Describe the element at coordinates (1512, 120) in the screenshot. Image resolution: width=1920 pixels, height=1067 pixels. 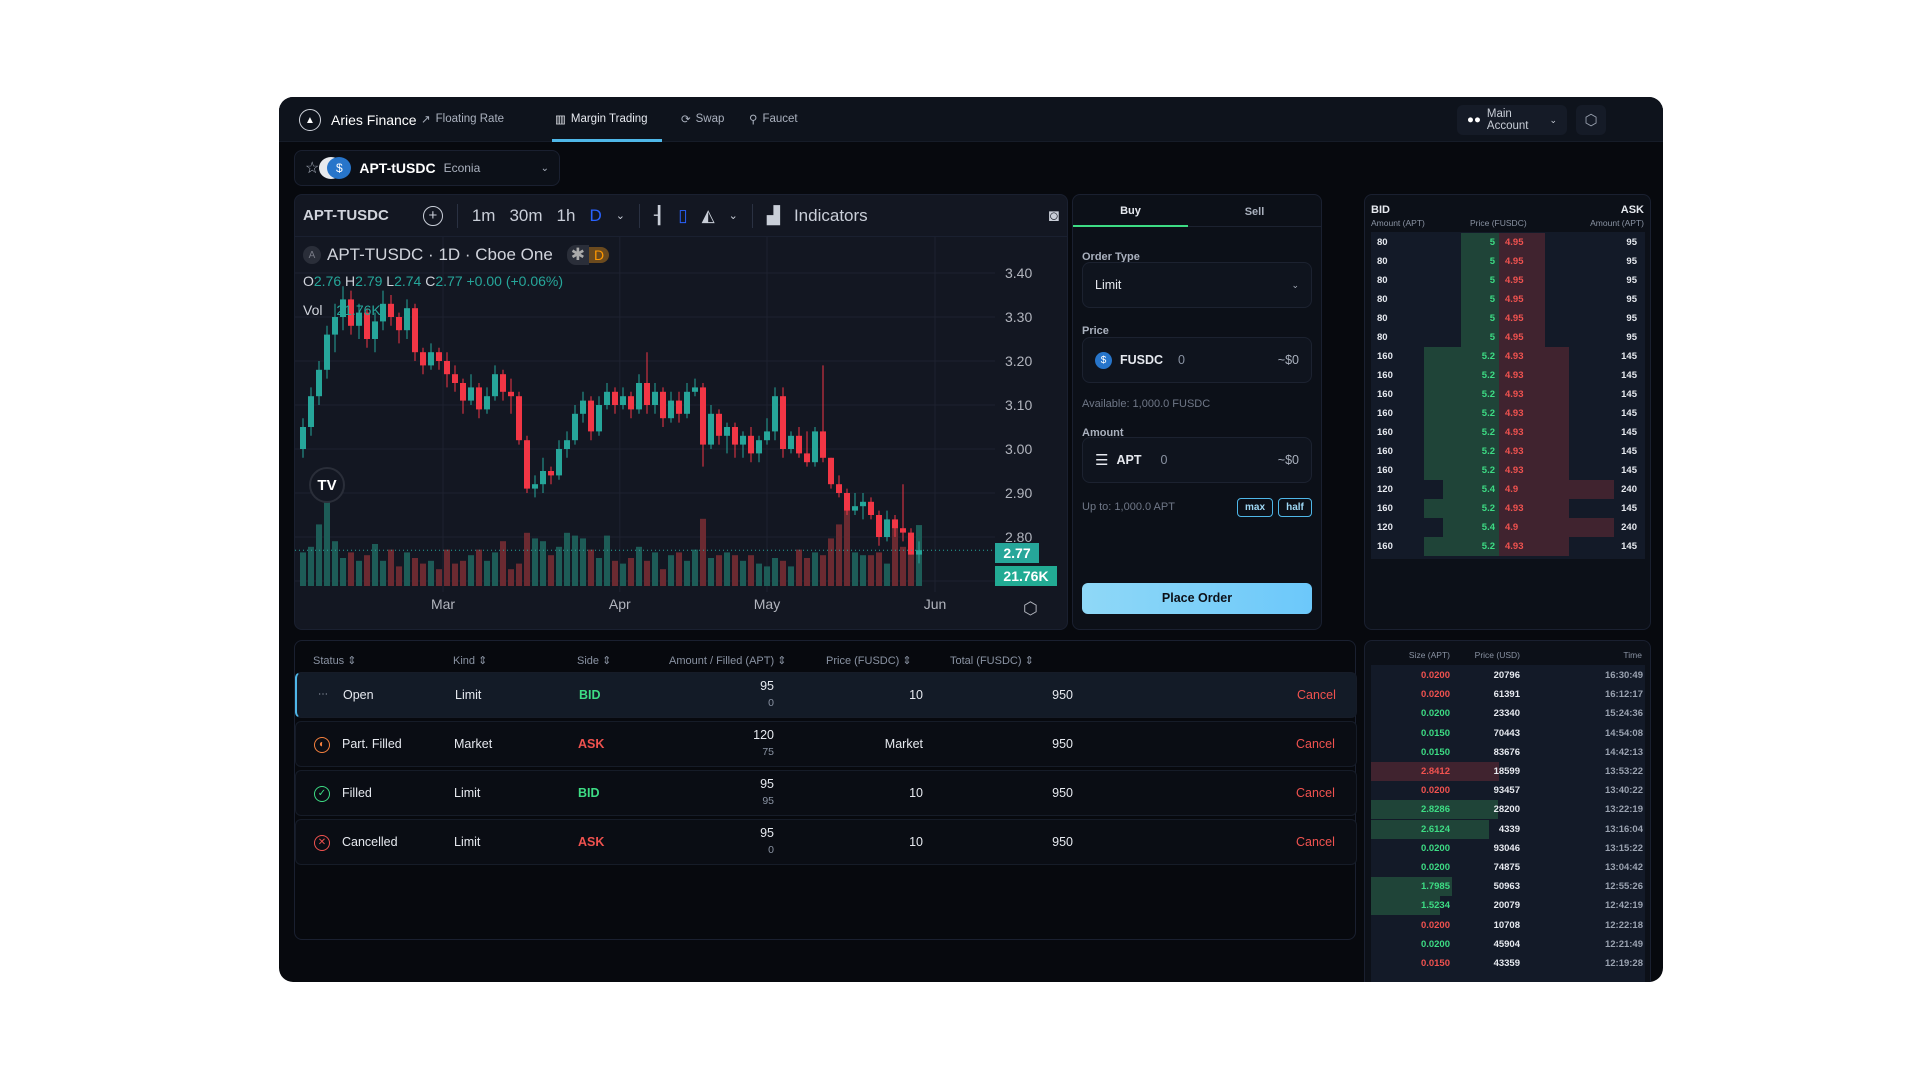
I see `account-selector: ●● Main Account ⌄` at that location.